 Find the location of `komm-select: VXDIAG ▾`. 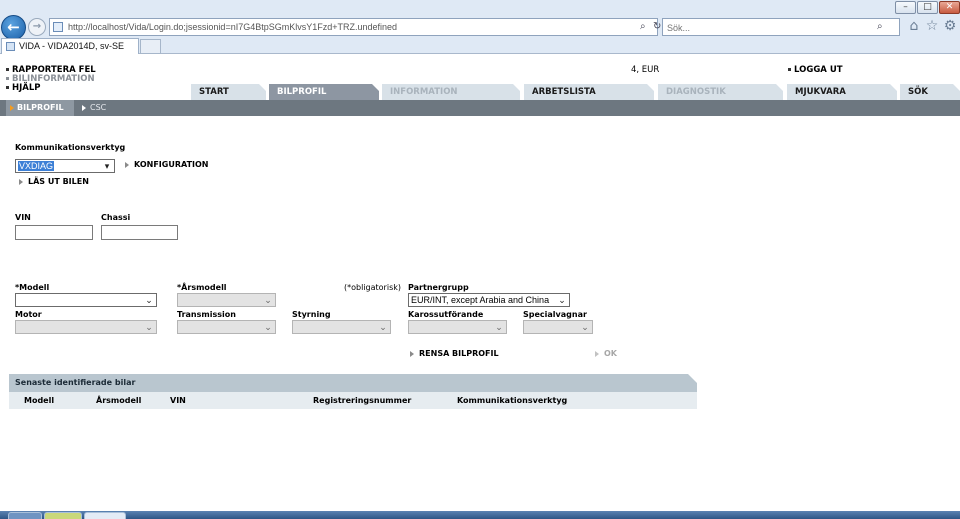

komm-select: VXDIAG ▾ is located at coordinates (65, 166).